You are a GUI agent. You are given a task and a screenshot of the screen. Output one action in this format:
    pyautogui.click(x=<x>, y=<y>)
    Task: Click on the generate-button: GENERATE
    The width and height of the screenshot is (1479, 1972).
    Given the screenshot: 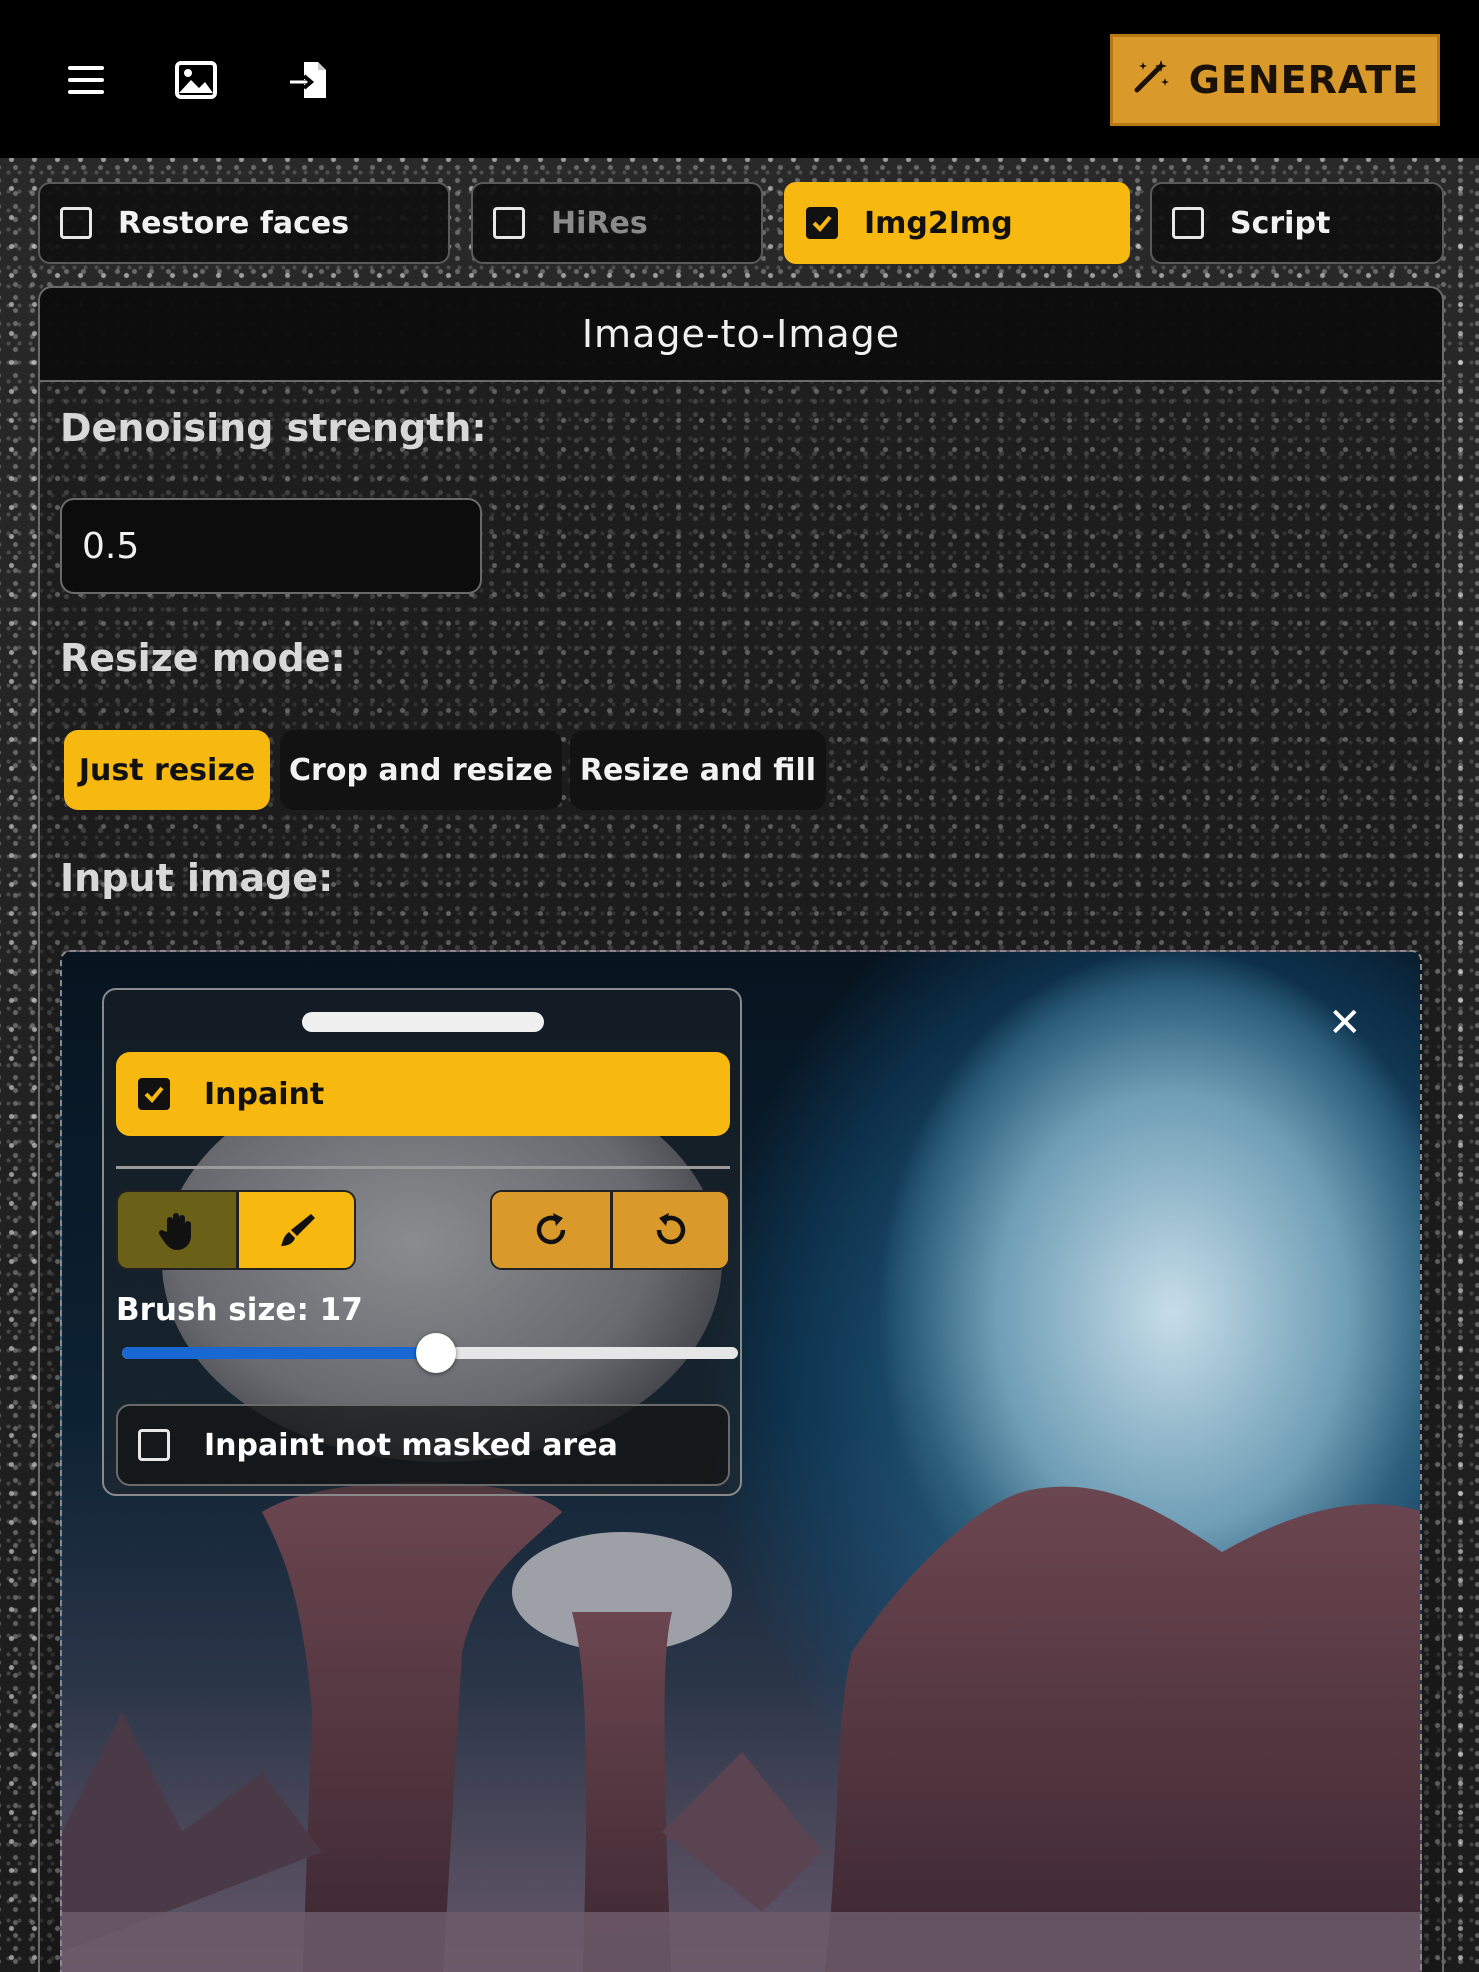 What is the action you would take?
    pyautogui.click(x=1275, y=80)
    